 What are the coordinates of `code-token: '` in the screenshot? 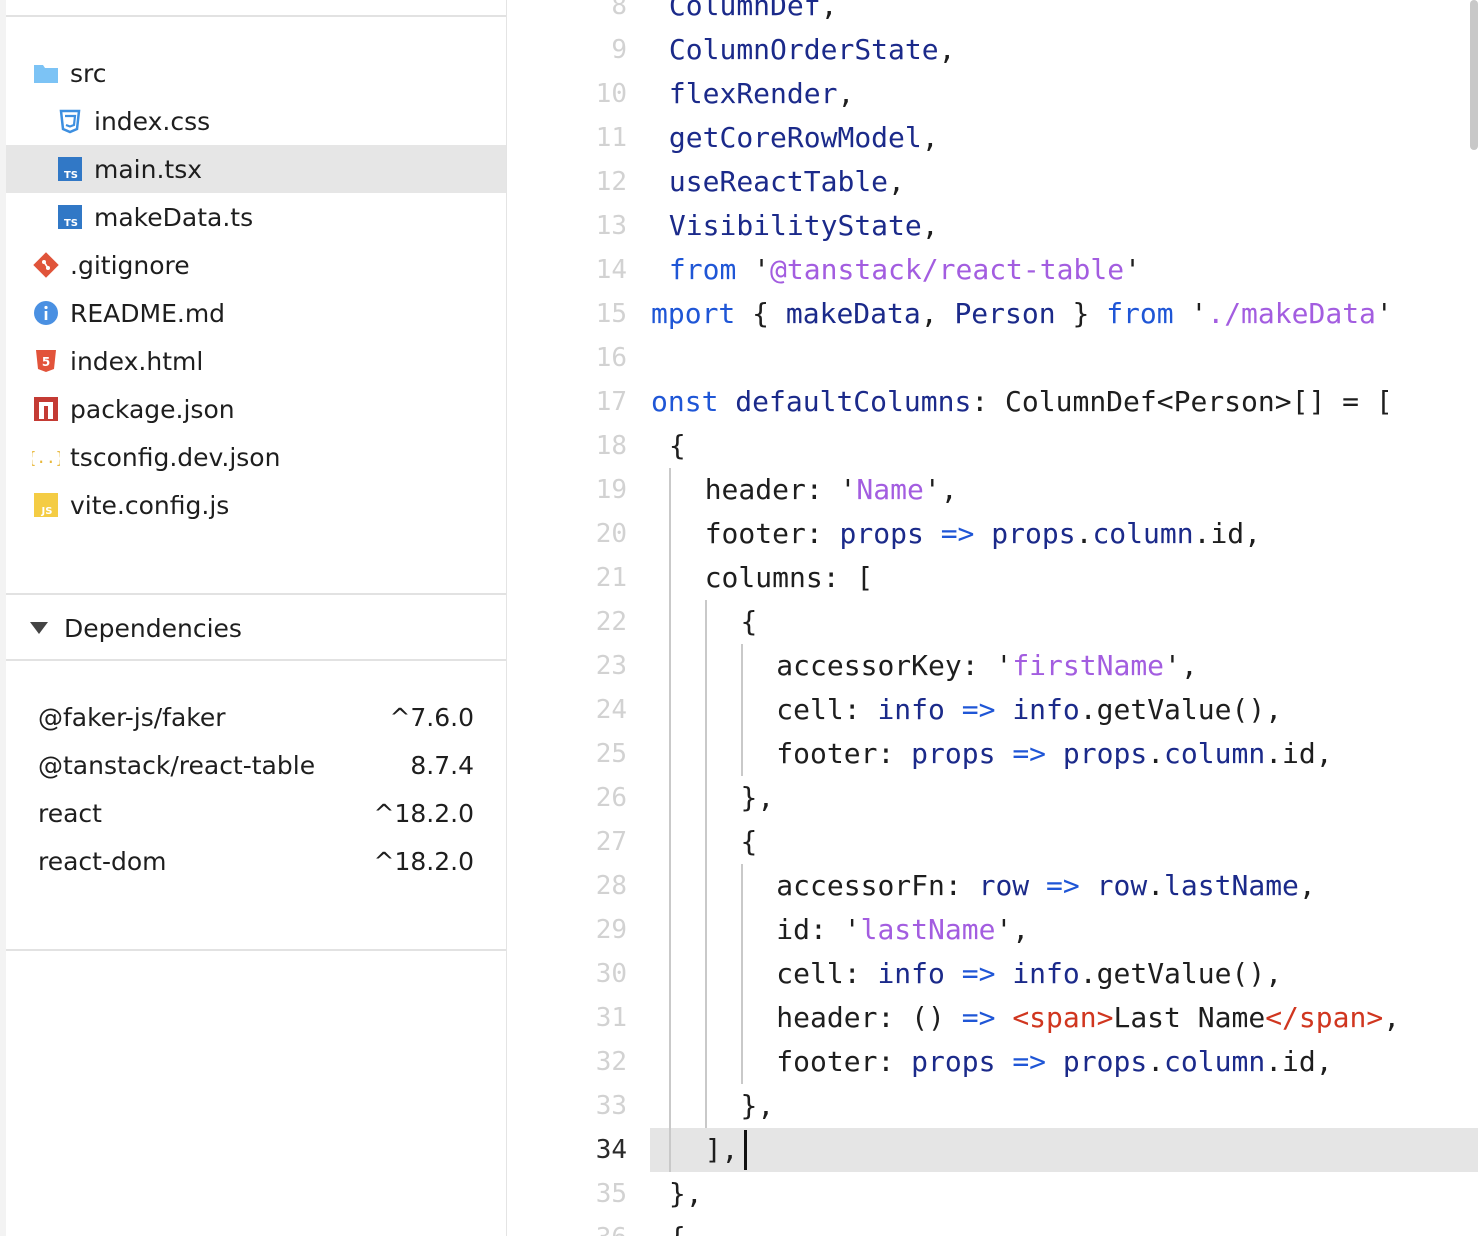 It's located at (1190, 313).